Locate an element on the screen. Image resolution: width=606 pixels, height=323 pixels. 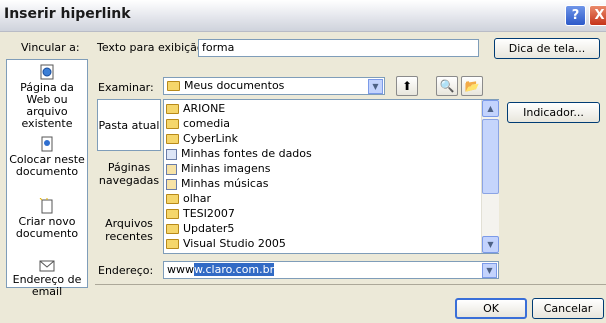
address-value-prefix: www is located at coordinates (180, 269).